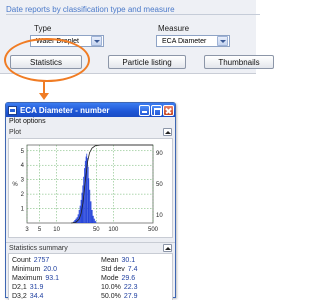 The image size is (320, 300). What do you see at coordinates (27, 278) in the screenshot?
I see `stat-label: Maximum` at bounding box center [27, 278].